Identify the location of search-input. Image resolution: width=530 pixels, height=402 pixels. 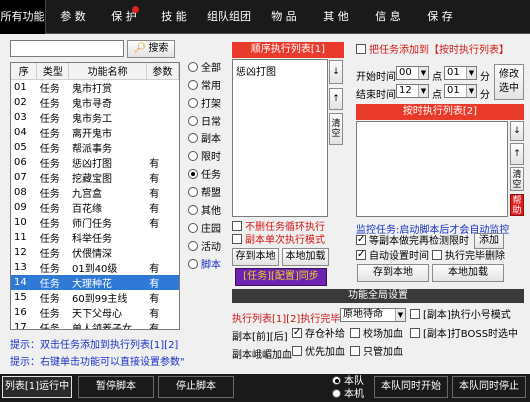
(67, 48).